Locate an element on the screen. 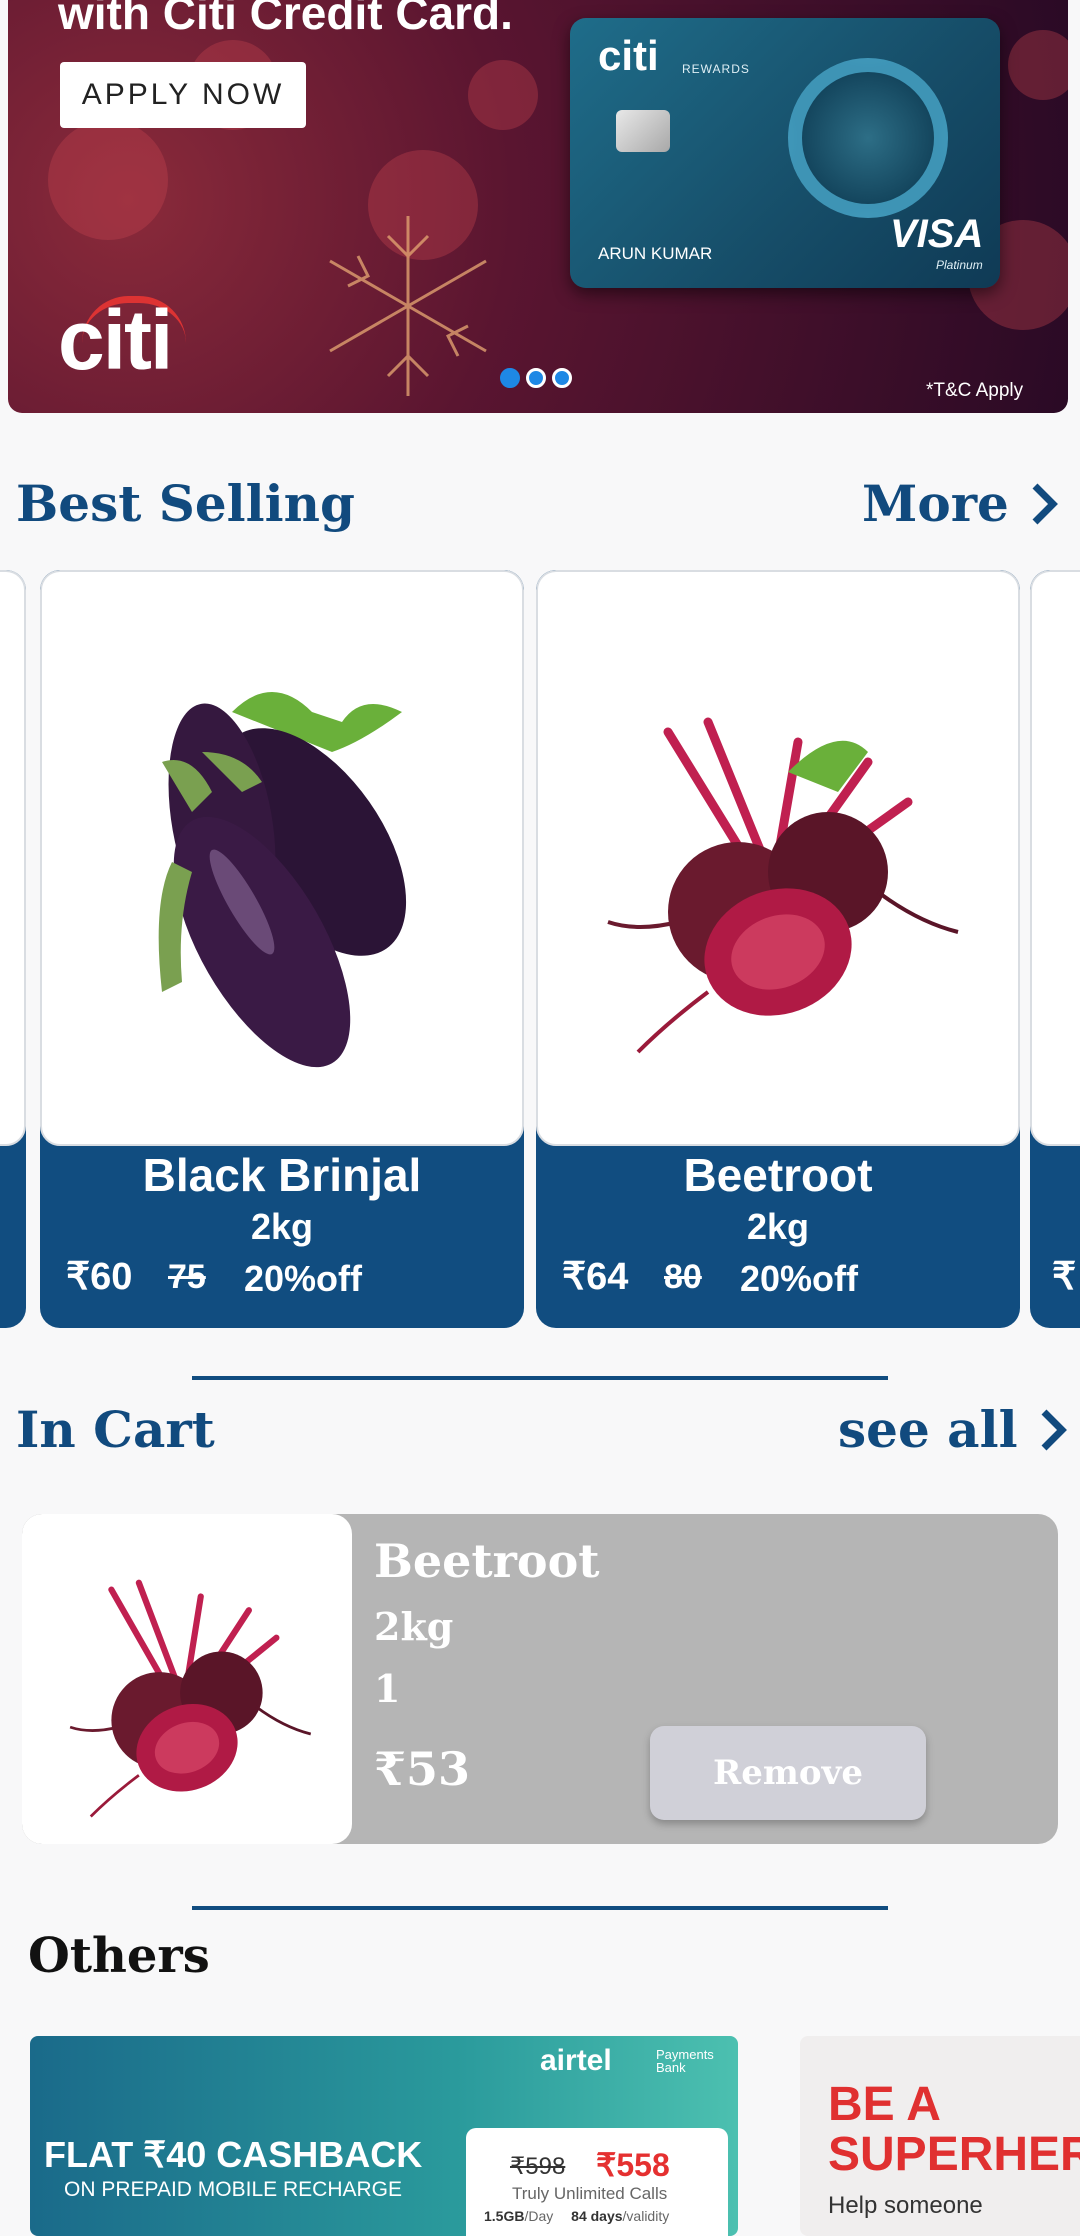 Image resolution: width=1080 pixels, height=2236 pixels. promo-note: Truly Unlimited Calls is located at coordinates (590, 2193).